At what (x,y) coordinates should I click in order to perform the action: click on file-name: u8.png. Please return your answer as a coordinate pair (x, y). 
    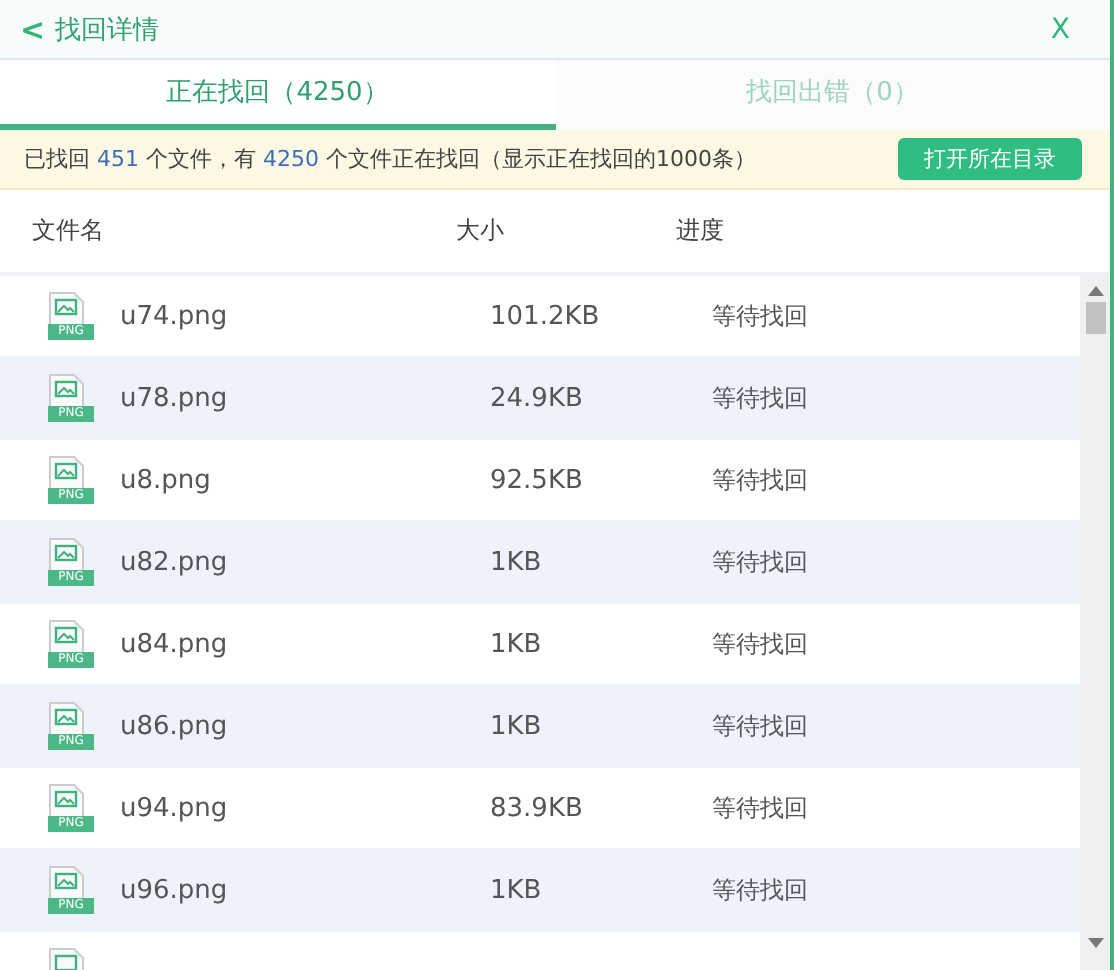
    Looking at the image, I should click on (165, 480).